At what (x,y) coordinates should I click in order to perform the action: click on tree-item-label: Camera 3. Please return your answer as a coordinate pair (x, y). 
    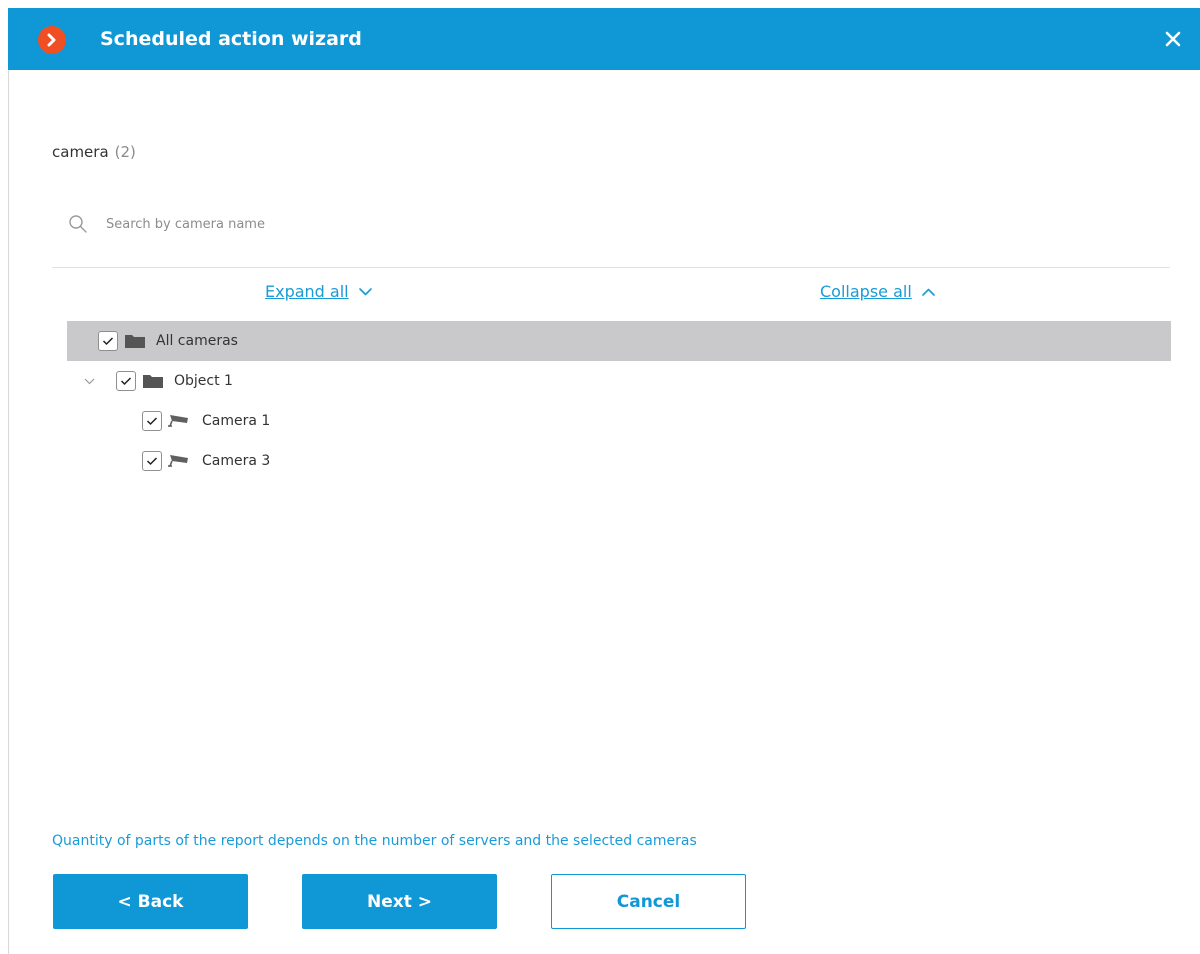
    Looking at the image, I should click on (236, 461).